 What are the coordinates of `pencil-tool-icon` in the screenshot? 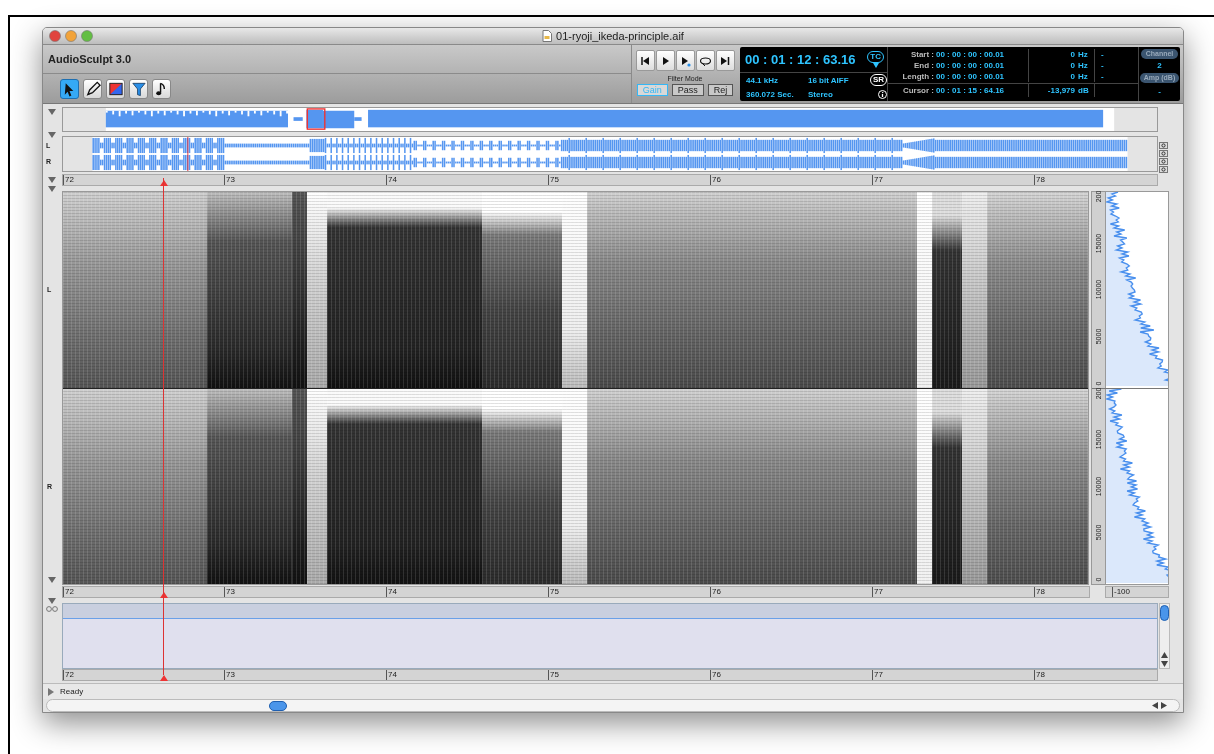 It's located at (92, 88).